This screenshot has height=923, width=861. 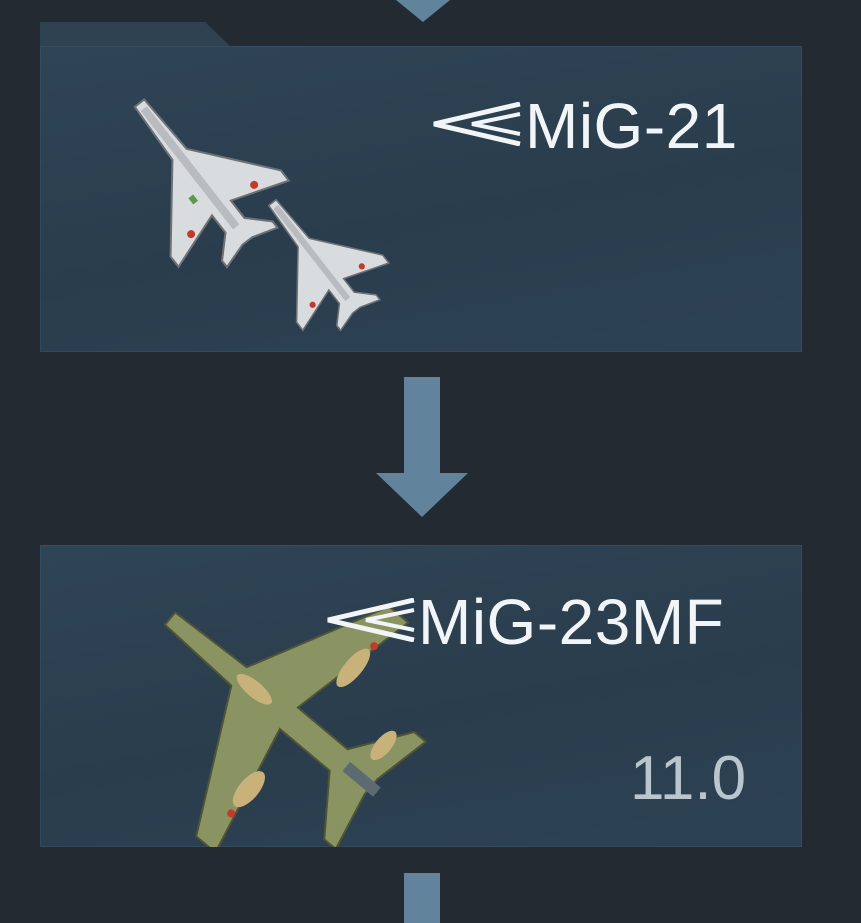 I want to click on battle-rating: 11.0, so click(x=688, y=778).